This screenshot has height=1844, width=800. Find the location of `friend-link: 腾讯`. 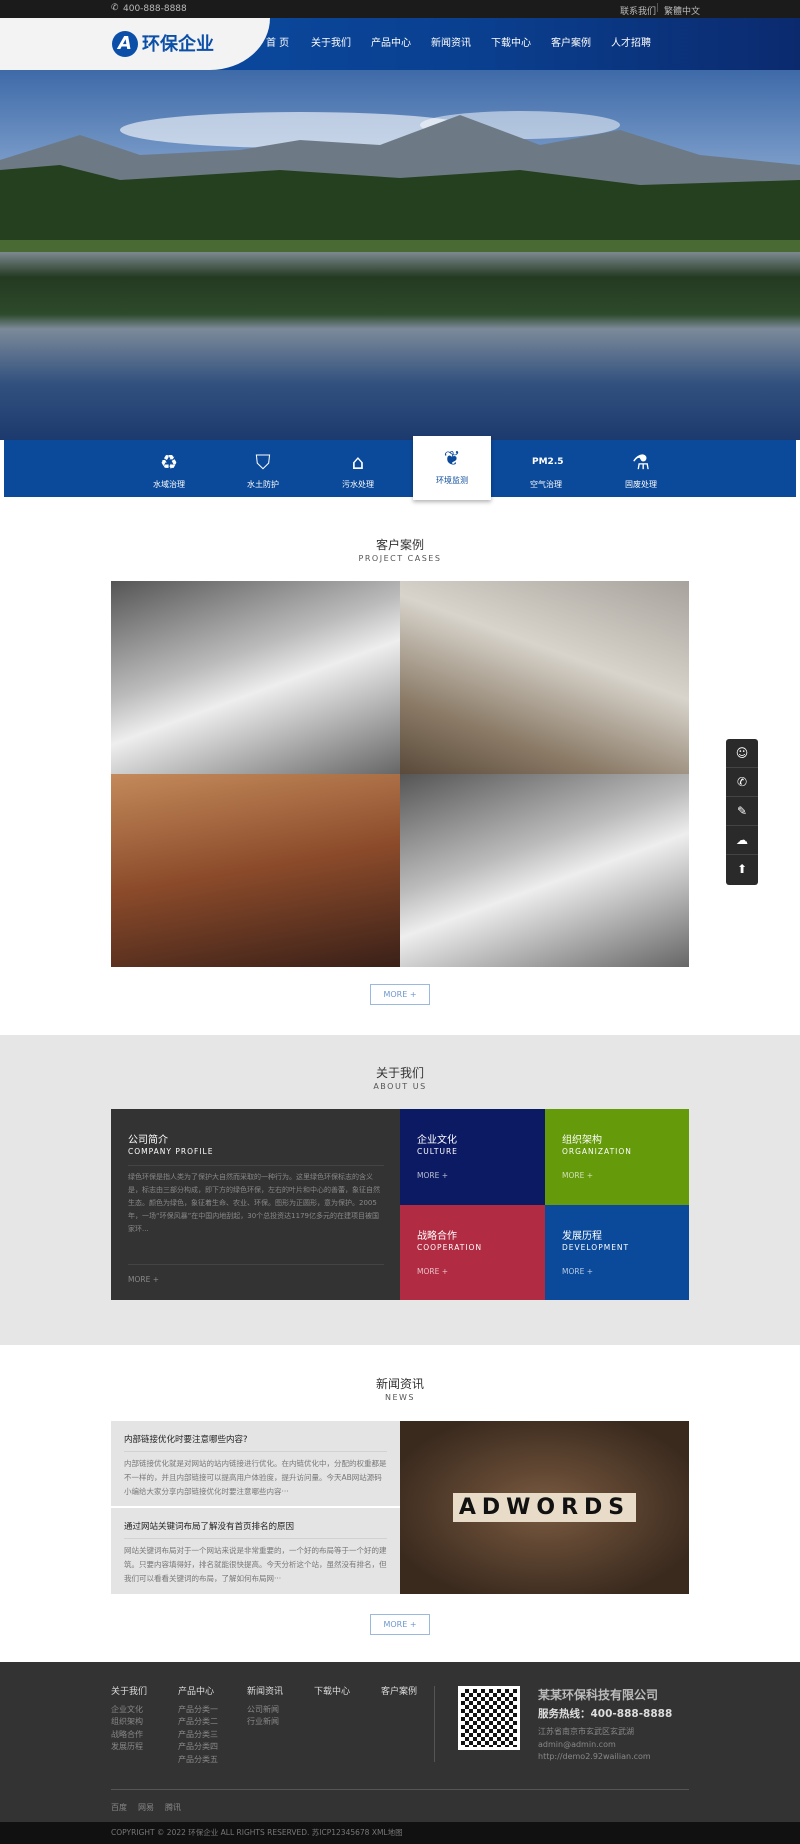

friend-link: 腾讯 is located at coordinates (173, 1808).